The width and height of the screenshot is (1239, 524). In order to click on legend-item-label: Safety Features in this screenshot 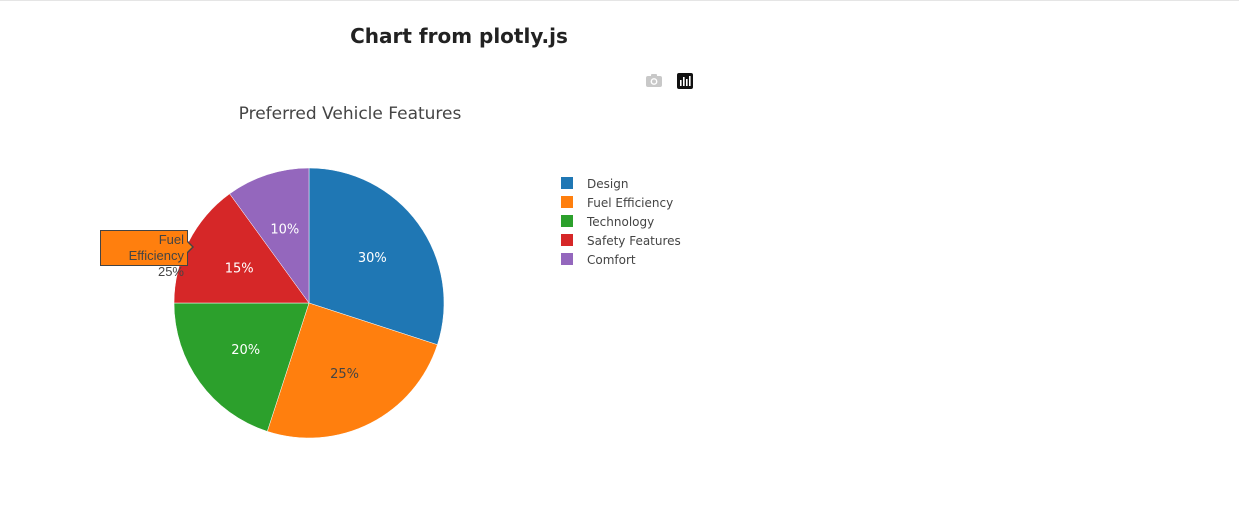, I will do `click(634, 241)`.